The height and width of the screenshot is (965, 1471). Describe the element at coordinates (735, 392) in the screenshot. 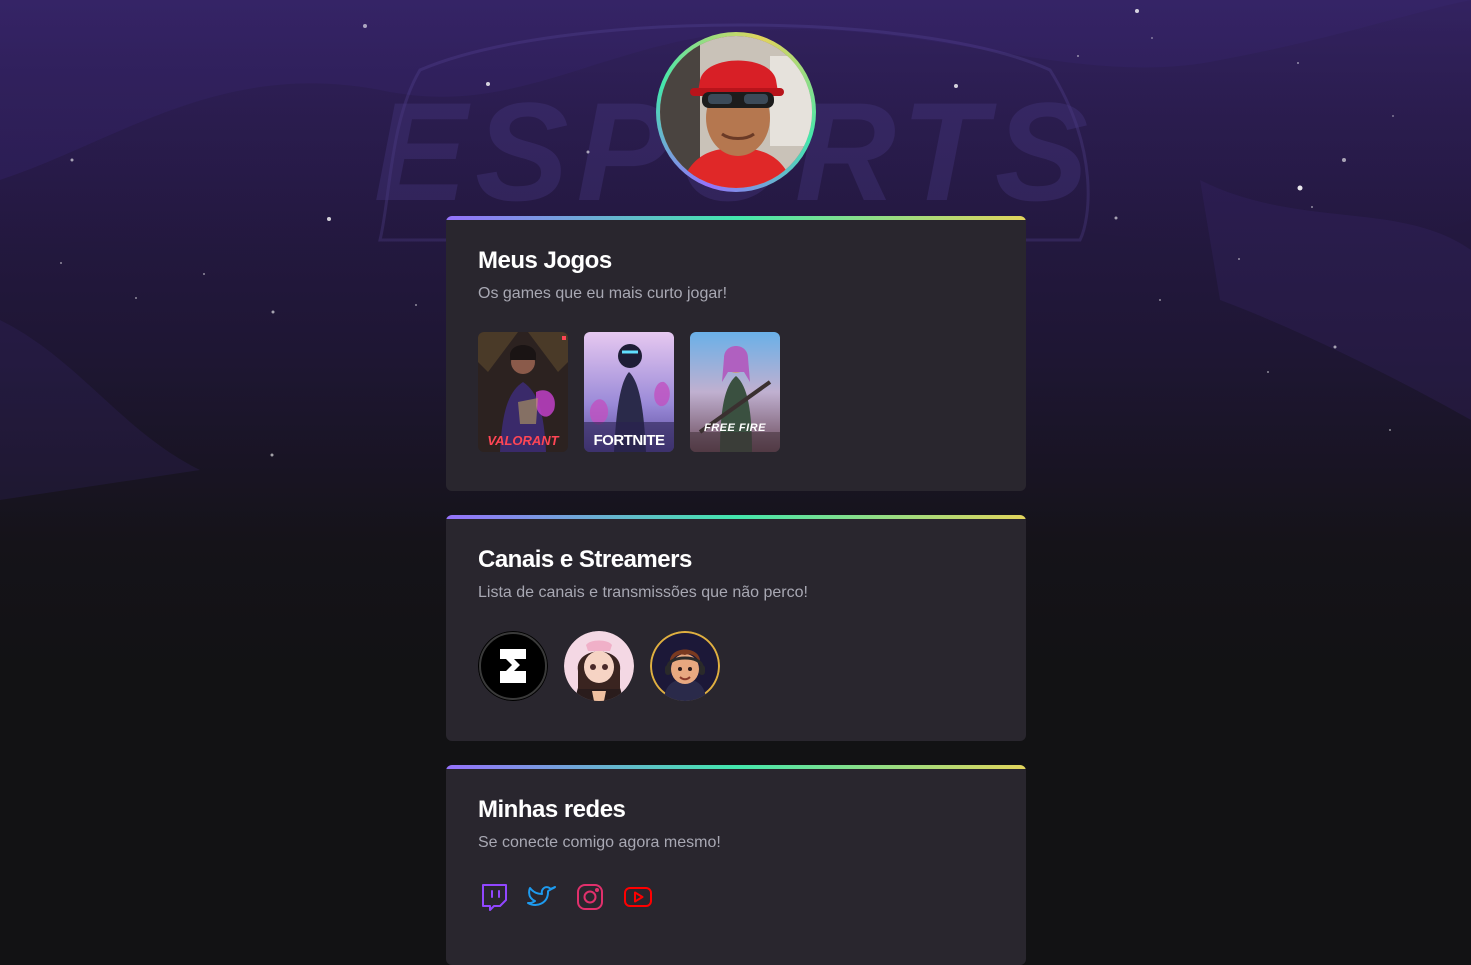

I see `game-free-fire: FREE FIRE` at that location.